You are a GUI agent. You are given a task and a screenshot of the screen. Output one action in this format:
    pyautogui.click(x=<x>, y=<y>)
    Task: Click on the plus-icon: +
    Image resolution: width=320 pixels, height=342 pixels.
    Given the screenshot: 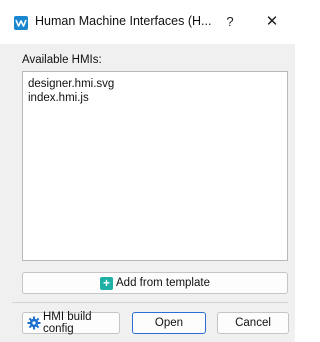 What is the action you would take?
    pyautogui.click(x=107, y=283)
    